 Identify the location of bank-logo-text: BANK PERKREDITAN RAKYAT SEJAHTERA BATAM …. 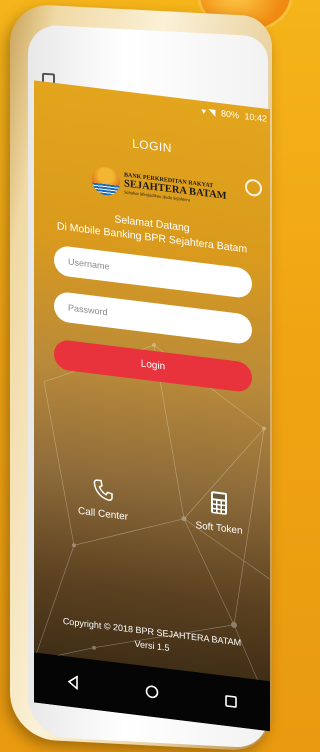
(175, 189).